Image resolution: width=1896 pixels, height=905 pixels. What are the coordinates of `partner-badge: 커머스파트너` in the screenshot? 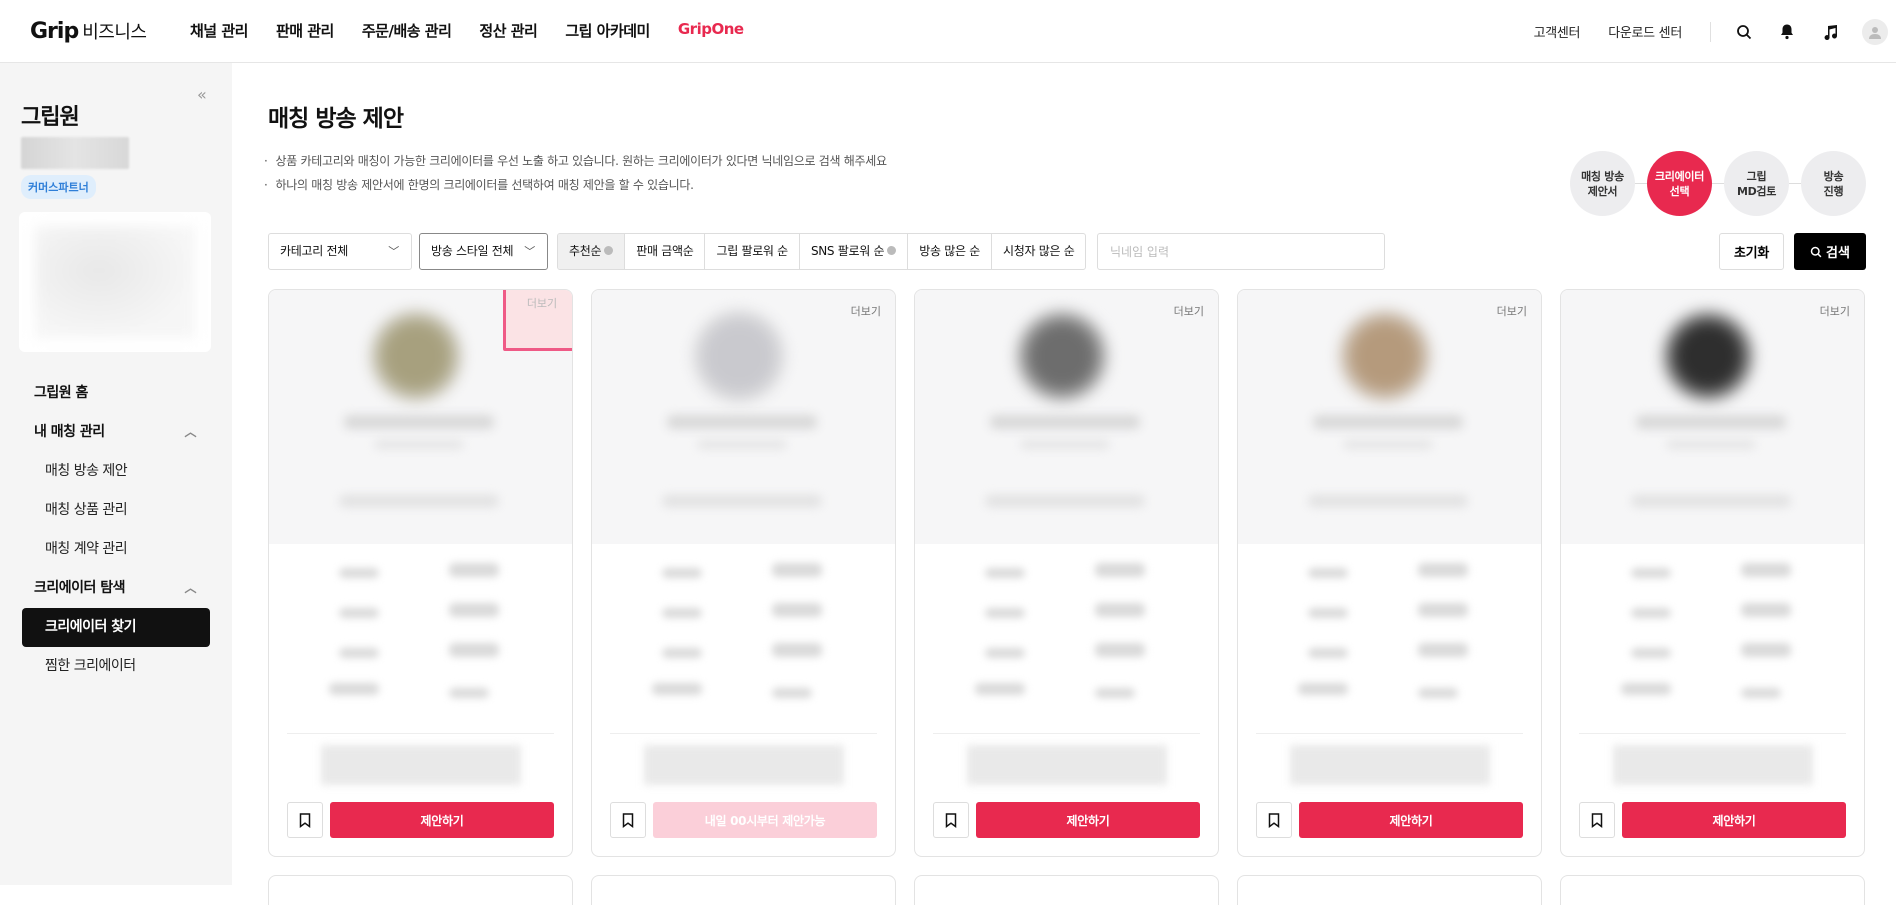 It's located at (58, 187).